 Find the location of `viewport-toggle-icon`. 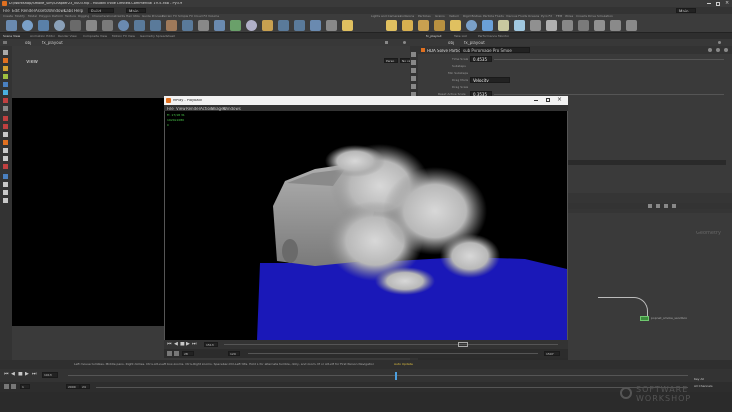

viewport-toggle-icon is located at coordinates (5, 200).